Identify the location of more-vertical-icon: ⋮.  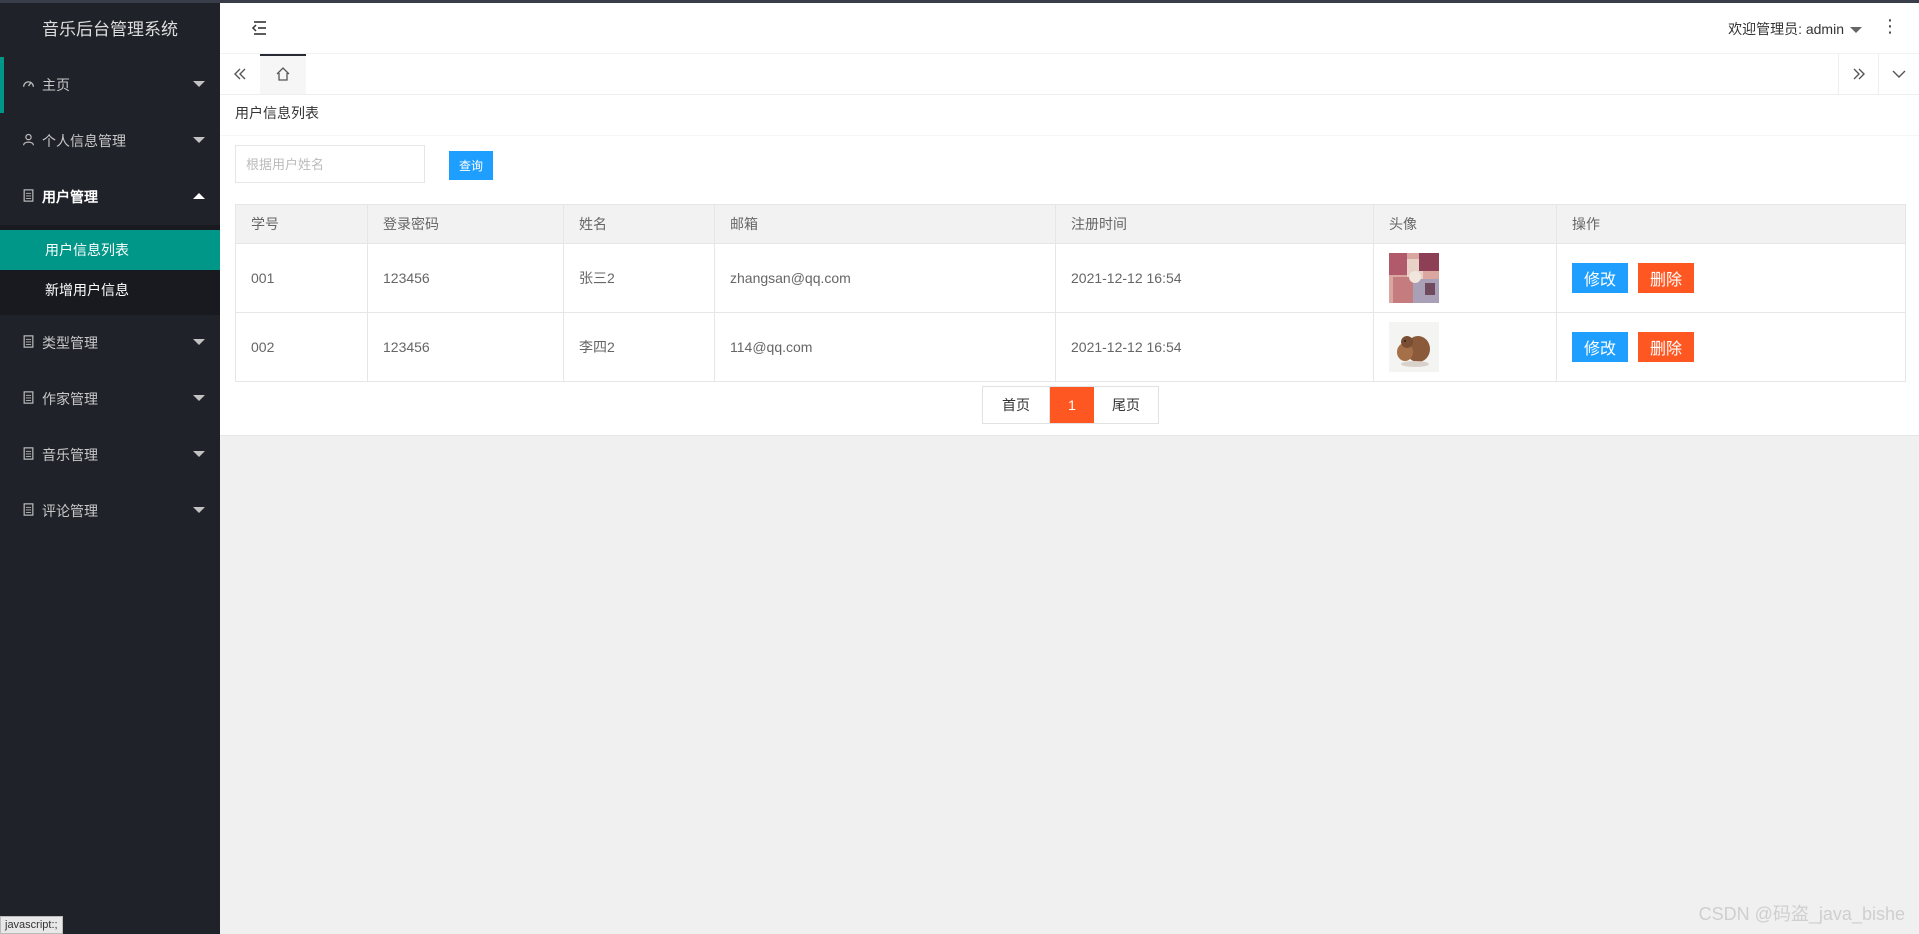
(1890, 26).